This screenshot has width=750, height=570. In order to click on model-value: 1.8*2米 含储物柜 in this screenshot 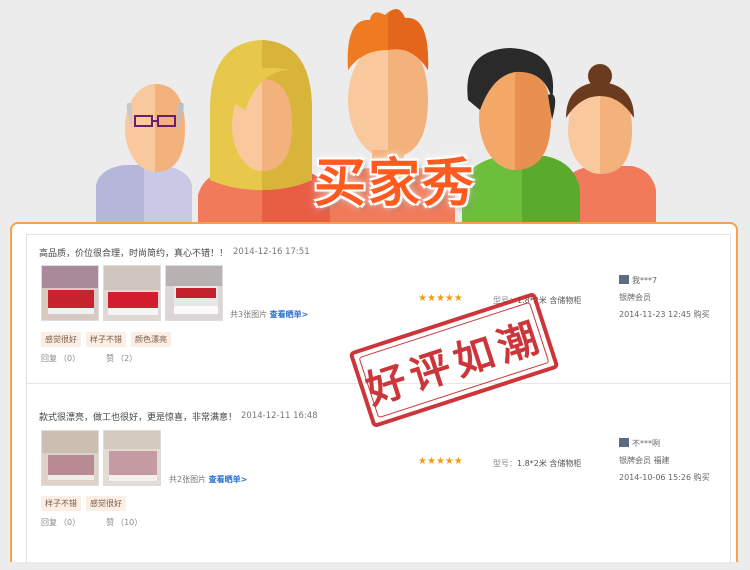, I will do `click(549, 463)`.